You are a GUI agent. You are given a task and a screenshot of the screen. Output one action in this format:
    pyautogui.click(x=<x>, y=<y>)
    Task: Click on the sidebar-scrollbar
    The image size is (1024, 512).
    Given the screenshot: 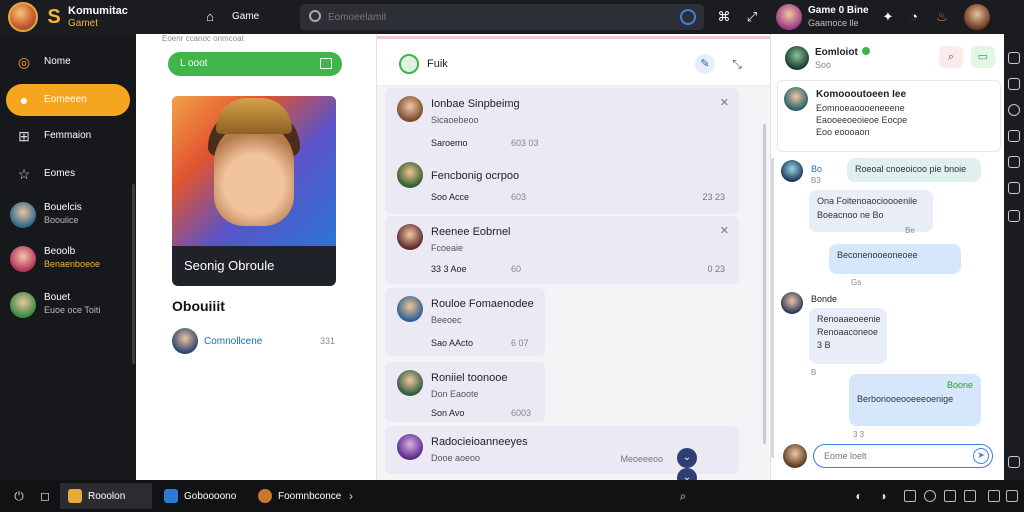 What is the action you would take?
    pyautogui.click(x=133, y=274)
    